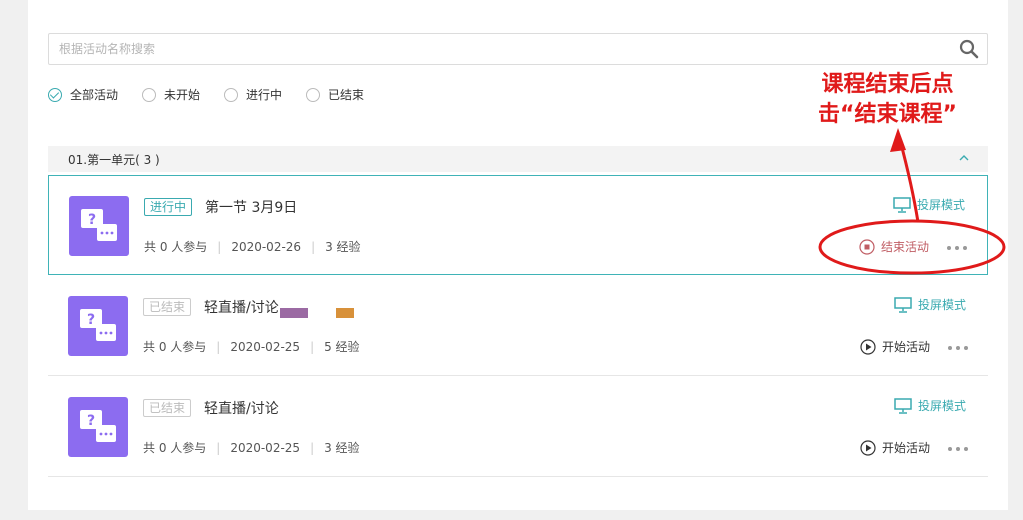 This screenshot has width=1023, height=520. What do you see at coordinates (182, 95) in the screenshot?
I see `filter-label: 未开始` at bounding box center [182, 95].